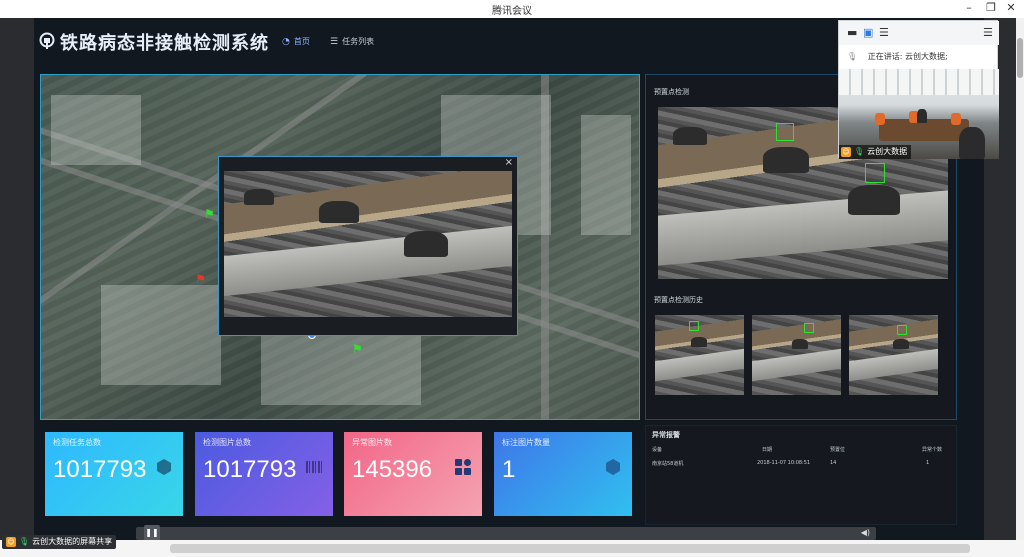 Image resolution: width=1024 pixels, height=557 pixels. What do you see at coordinates (666, 435) in the screenshot?
I see `alarm-title: 异常报警` at bounding box center [666, 435].